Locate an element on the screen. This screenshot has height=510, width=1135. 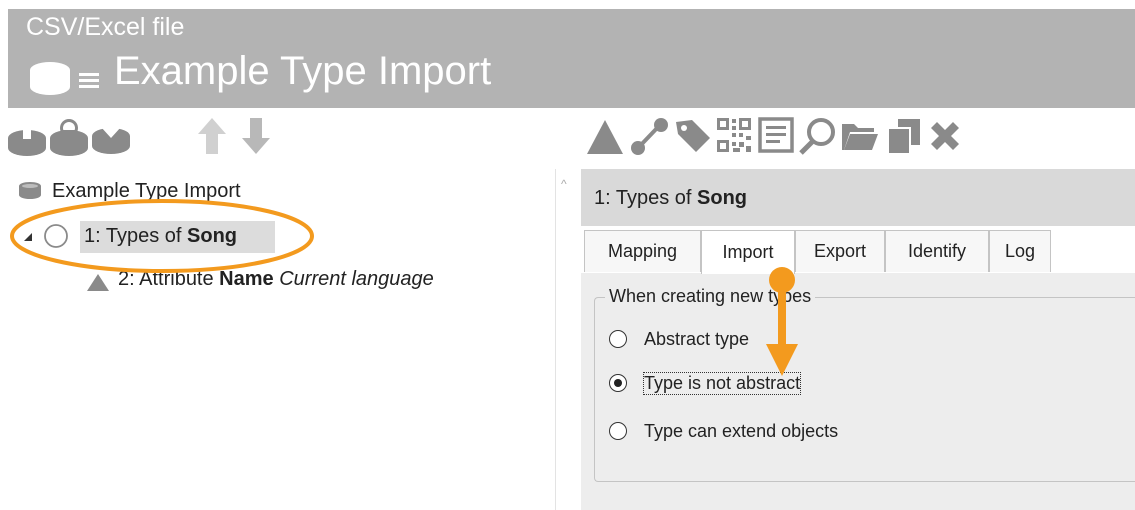
tree-item-1-bold: Song is located at coordinates (212, 236).